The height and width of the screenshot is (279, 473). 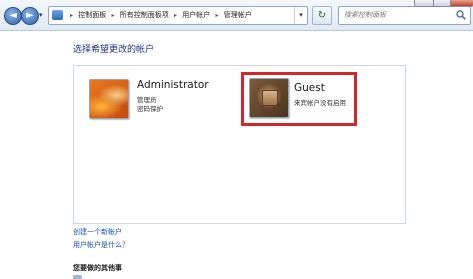 What do you see at coordinates (144, 15) in the screenshot?
I see `breadcrumb-all-items: 所有控制面板项` at bounding box center [144, 15].